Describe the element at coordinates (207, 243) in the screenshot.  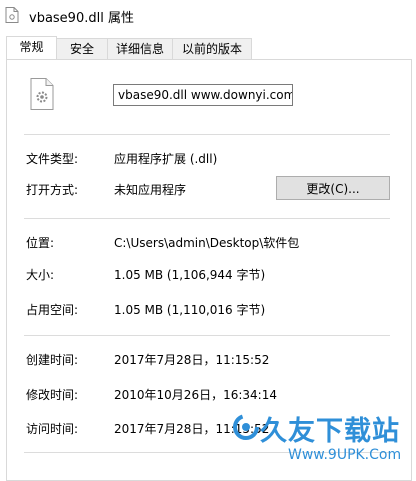
I see `location-value: C:\Users\admin\Desktop\软件包` at that location.